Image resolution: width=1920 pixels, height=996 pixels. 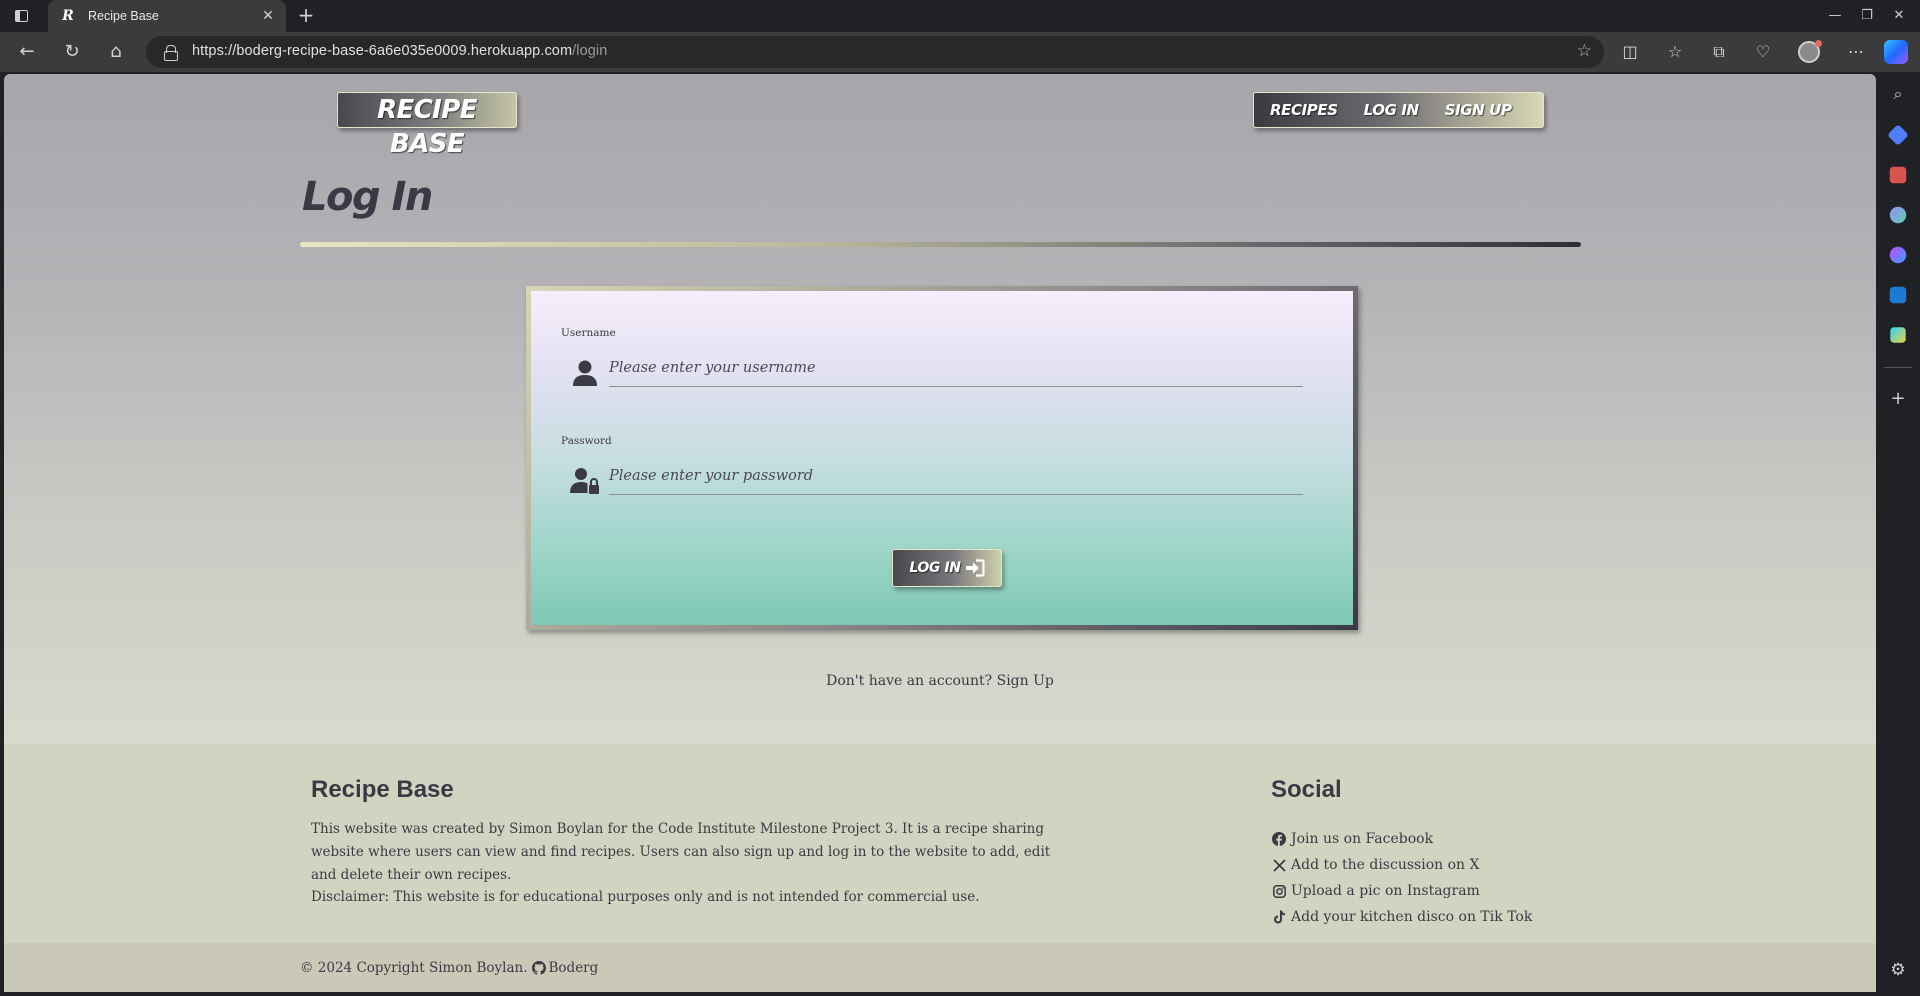 I want to click on copyright-bar: © 2024 Copyright Simon Boylan. Boderg, so click(x=940, y=967).